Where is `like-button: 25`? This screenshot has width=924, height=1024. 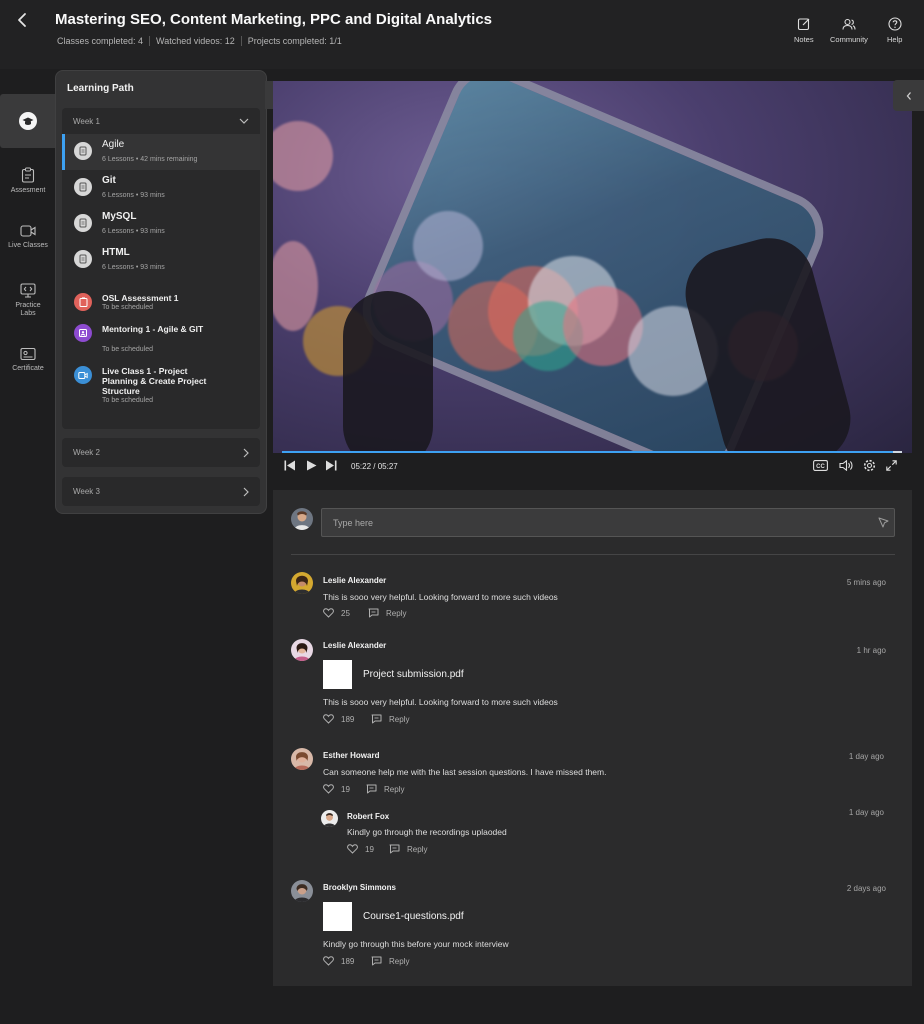 like-button: 25 is located at coordinates (336, 613).